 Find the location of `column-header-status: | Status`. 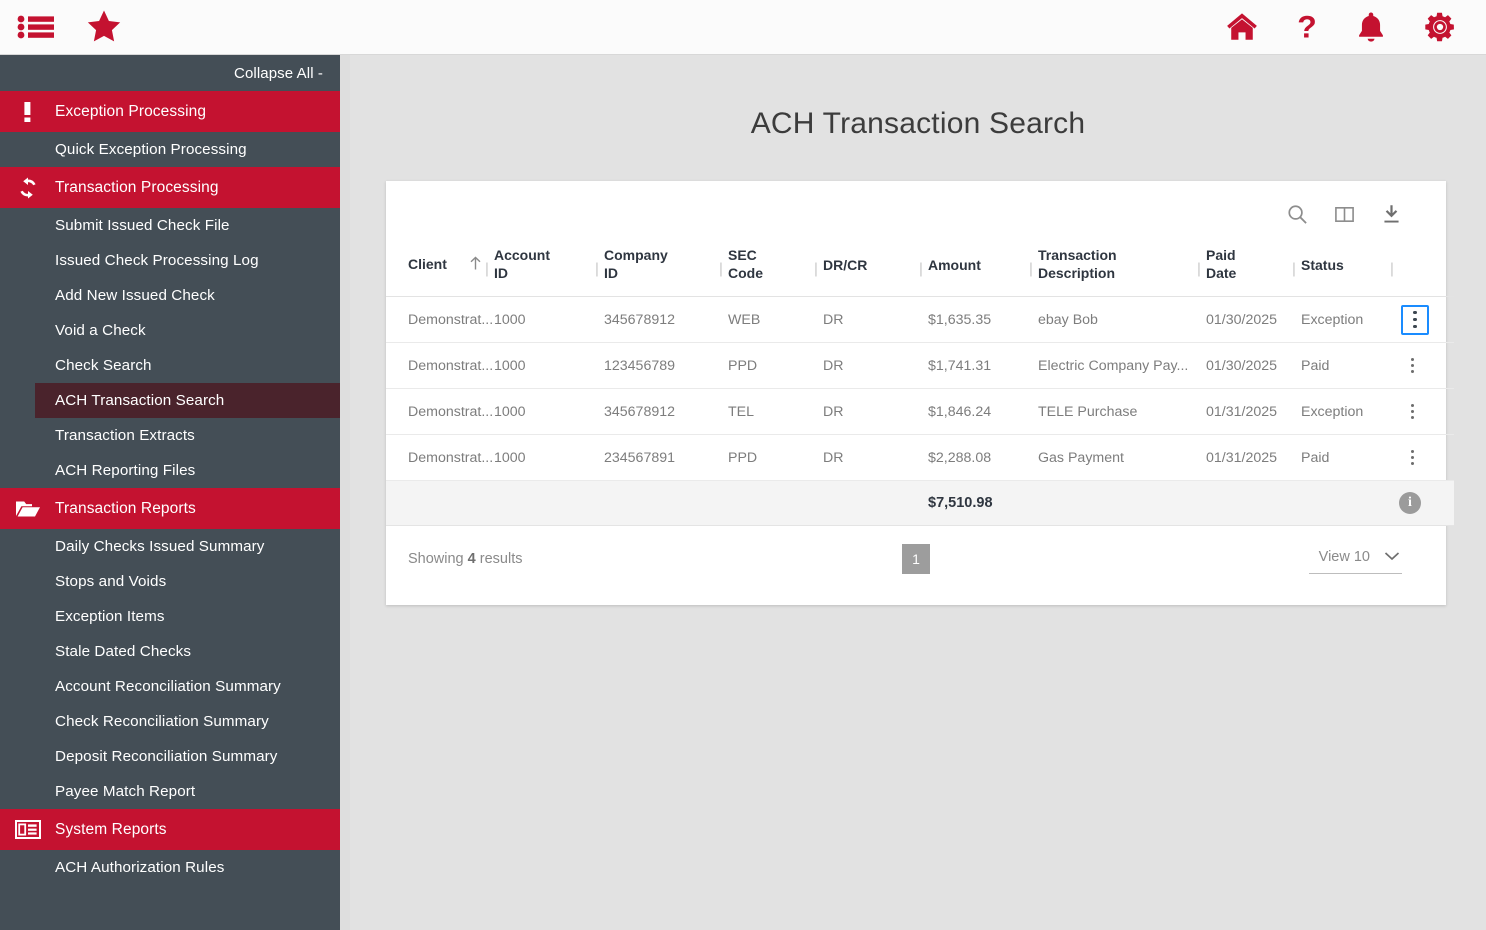

column-header-status: | Status is located at coordinates (1345, 269).